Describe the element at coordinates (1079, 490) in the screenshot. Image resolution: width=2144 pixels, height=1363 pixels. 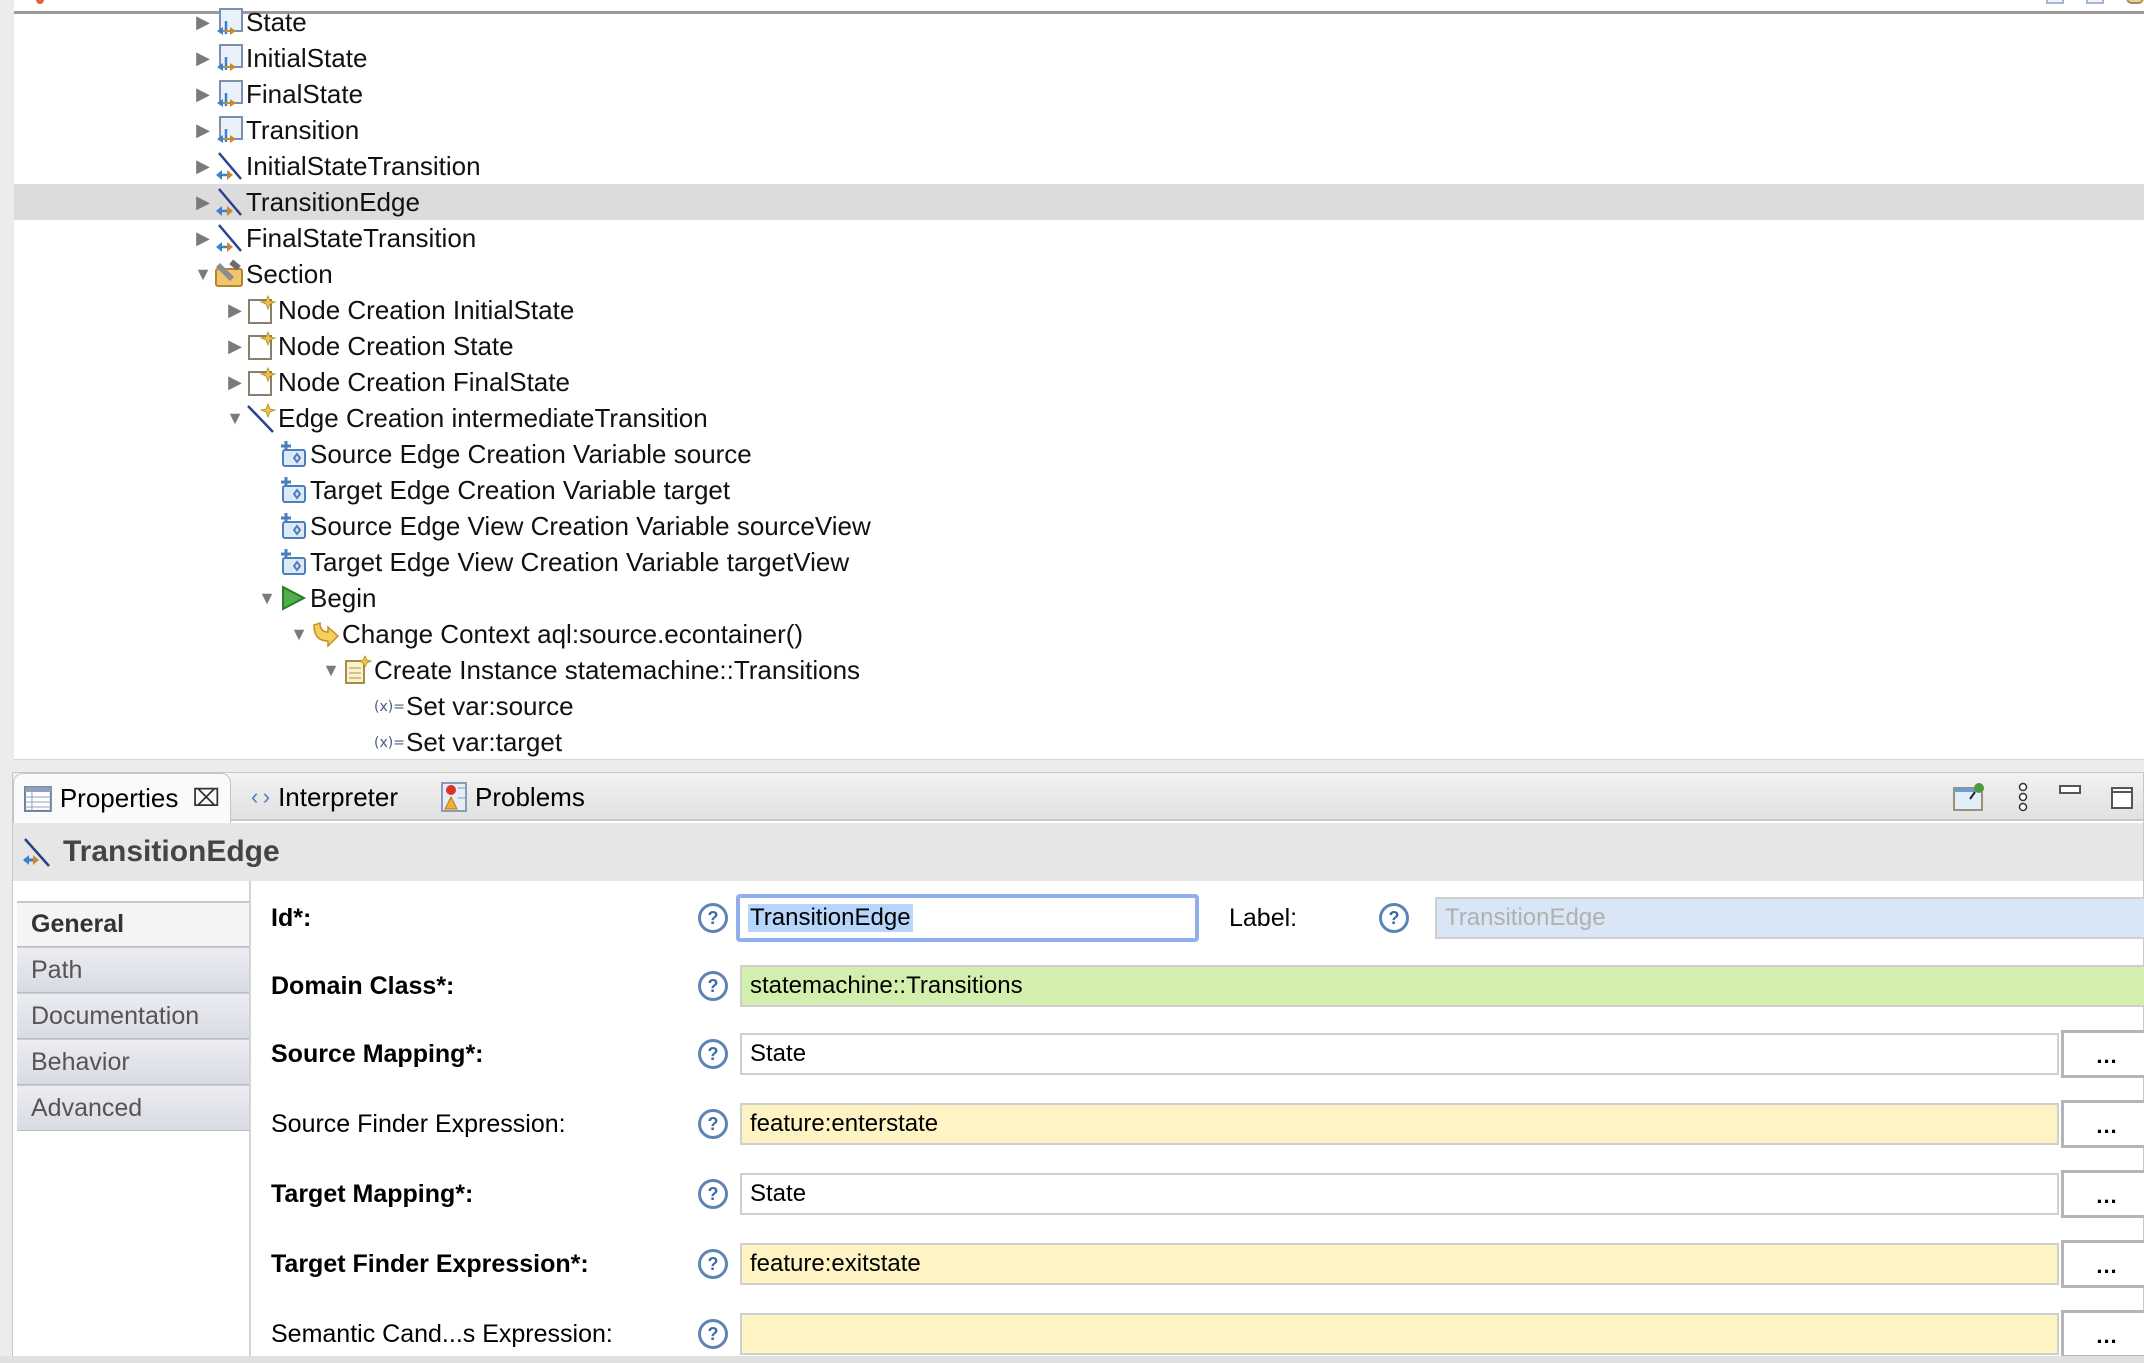
I see `tree-item: Target Edge Creation Variable target` at that location.